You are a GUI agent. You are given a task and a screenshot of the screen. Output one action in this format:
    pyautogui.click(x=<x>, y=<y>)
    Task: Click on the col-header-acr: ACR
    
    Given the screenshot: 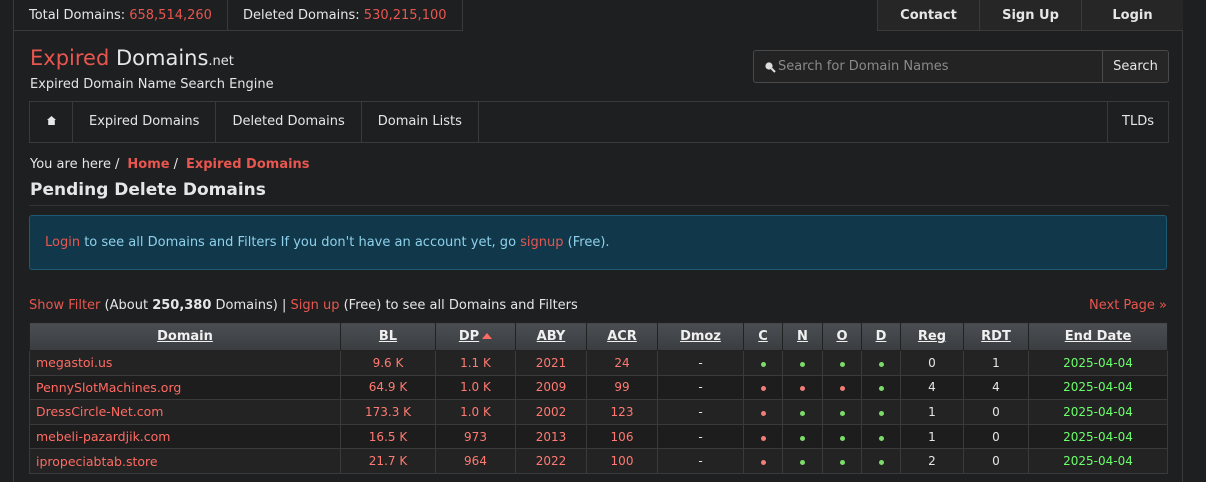 What is the action you would take?
    pyautogui.click(x=622, y=336)
    